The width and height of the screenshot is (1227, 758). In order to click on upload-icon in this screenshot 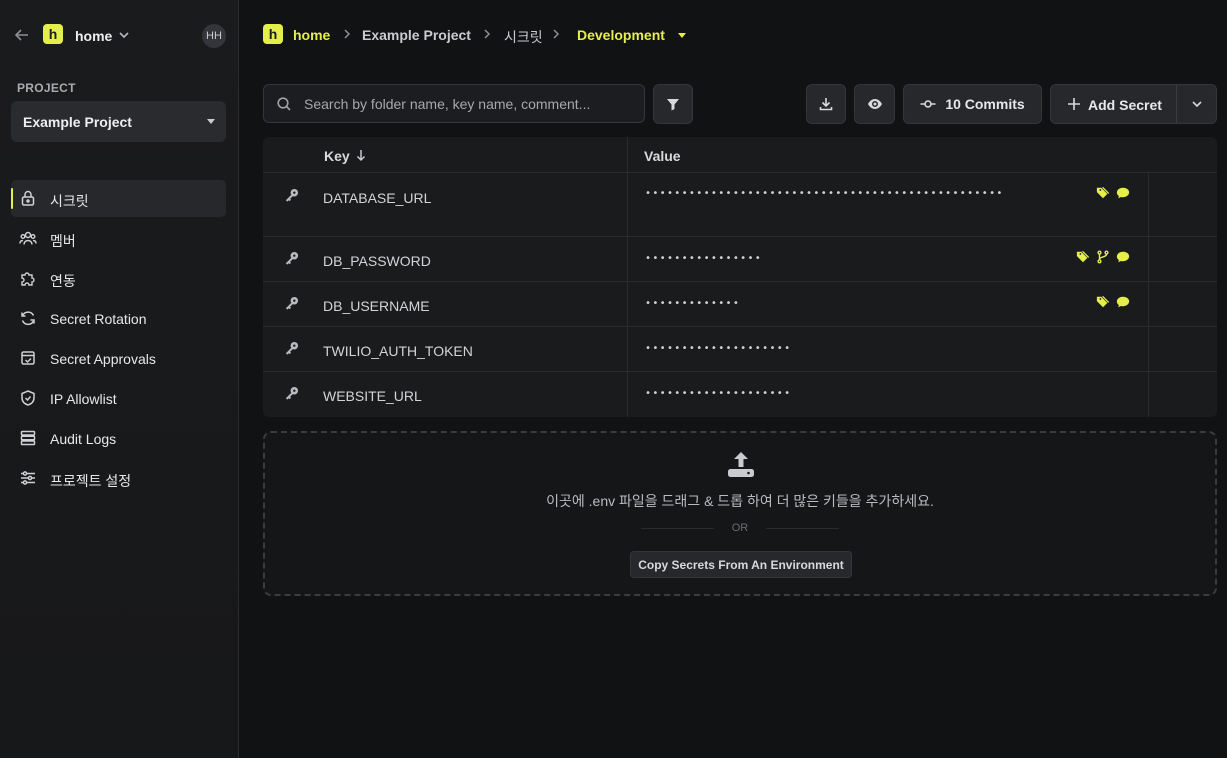, I will do `click(741, 464)`.